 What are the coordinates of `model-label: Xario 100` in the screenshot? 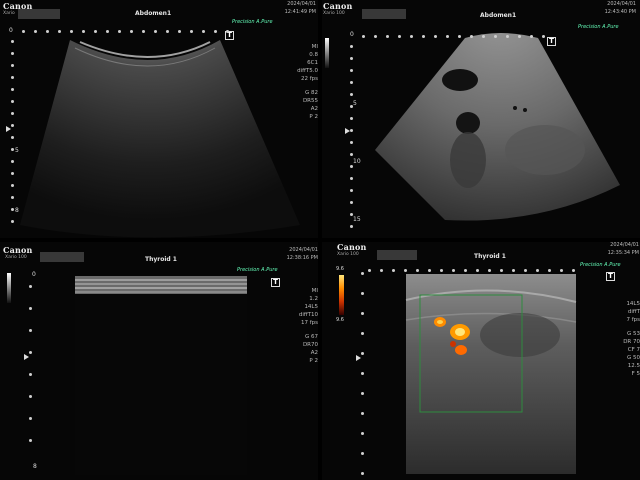 It's located at (348, 254).